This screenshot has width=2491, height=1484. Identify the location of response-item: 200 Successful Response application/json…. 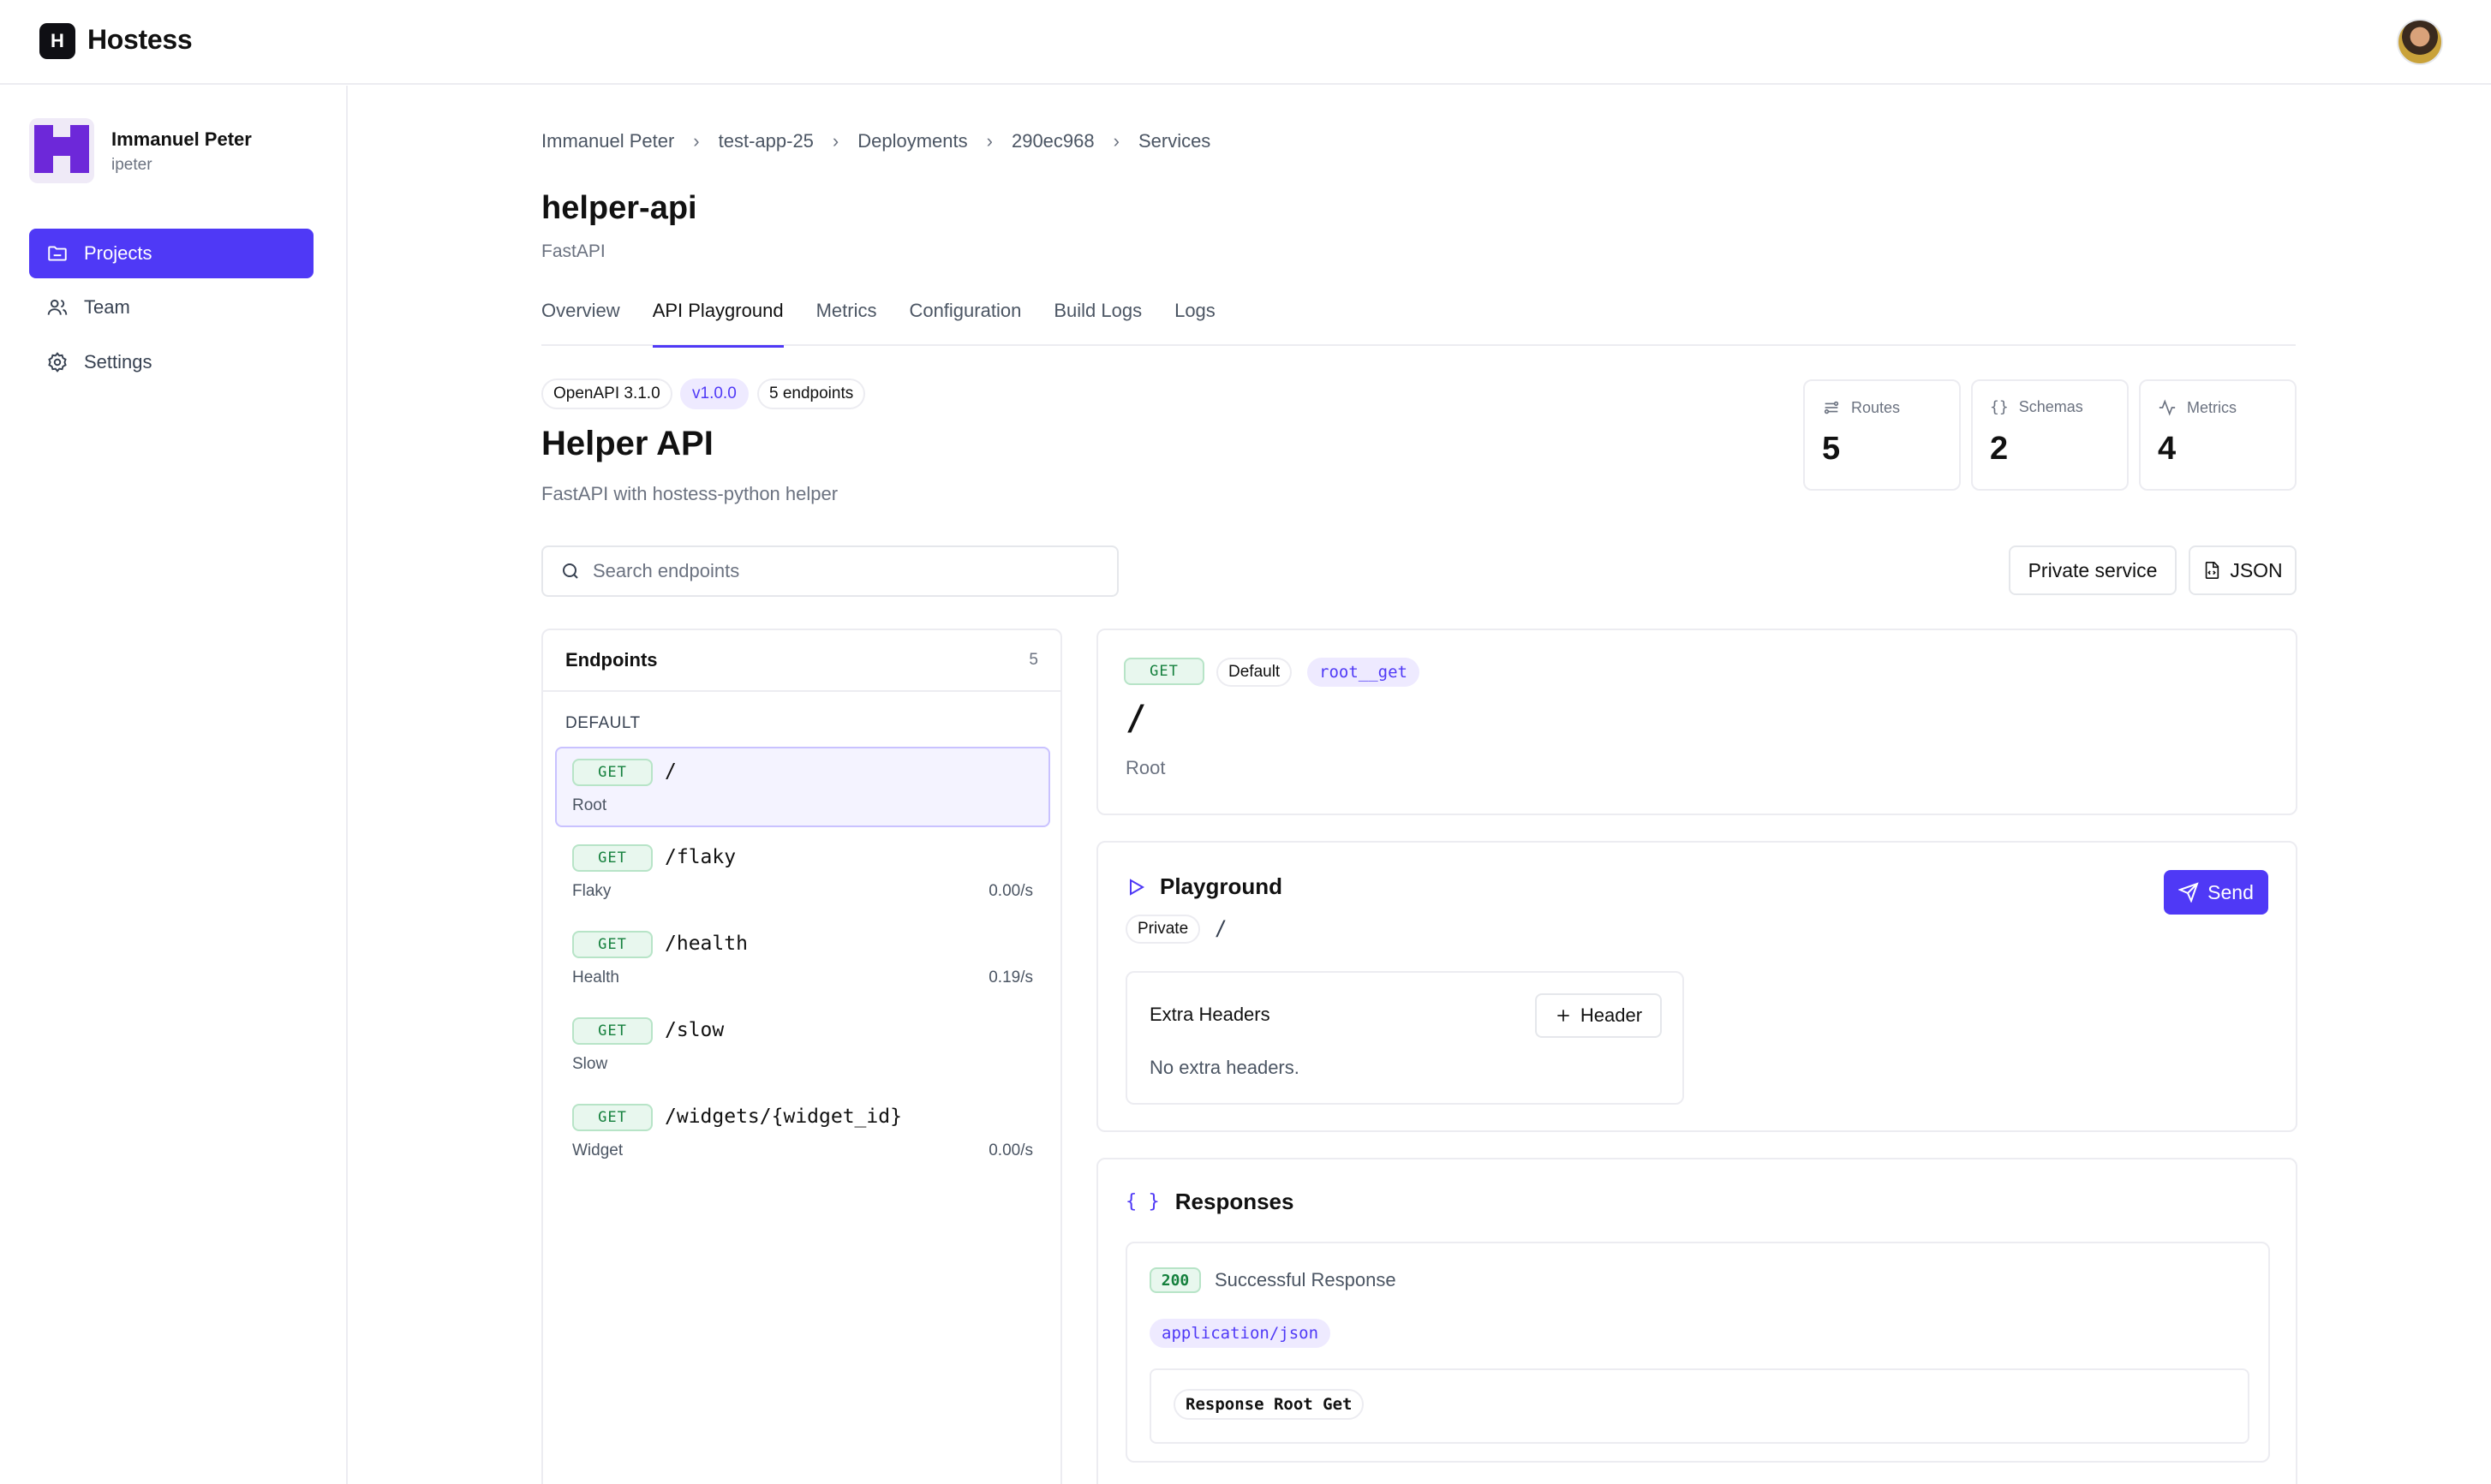
(1698, 1352).